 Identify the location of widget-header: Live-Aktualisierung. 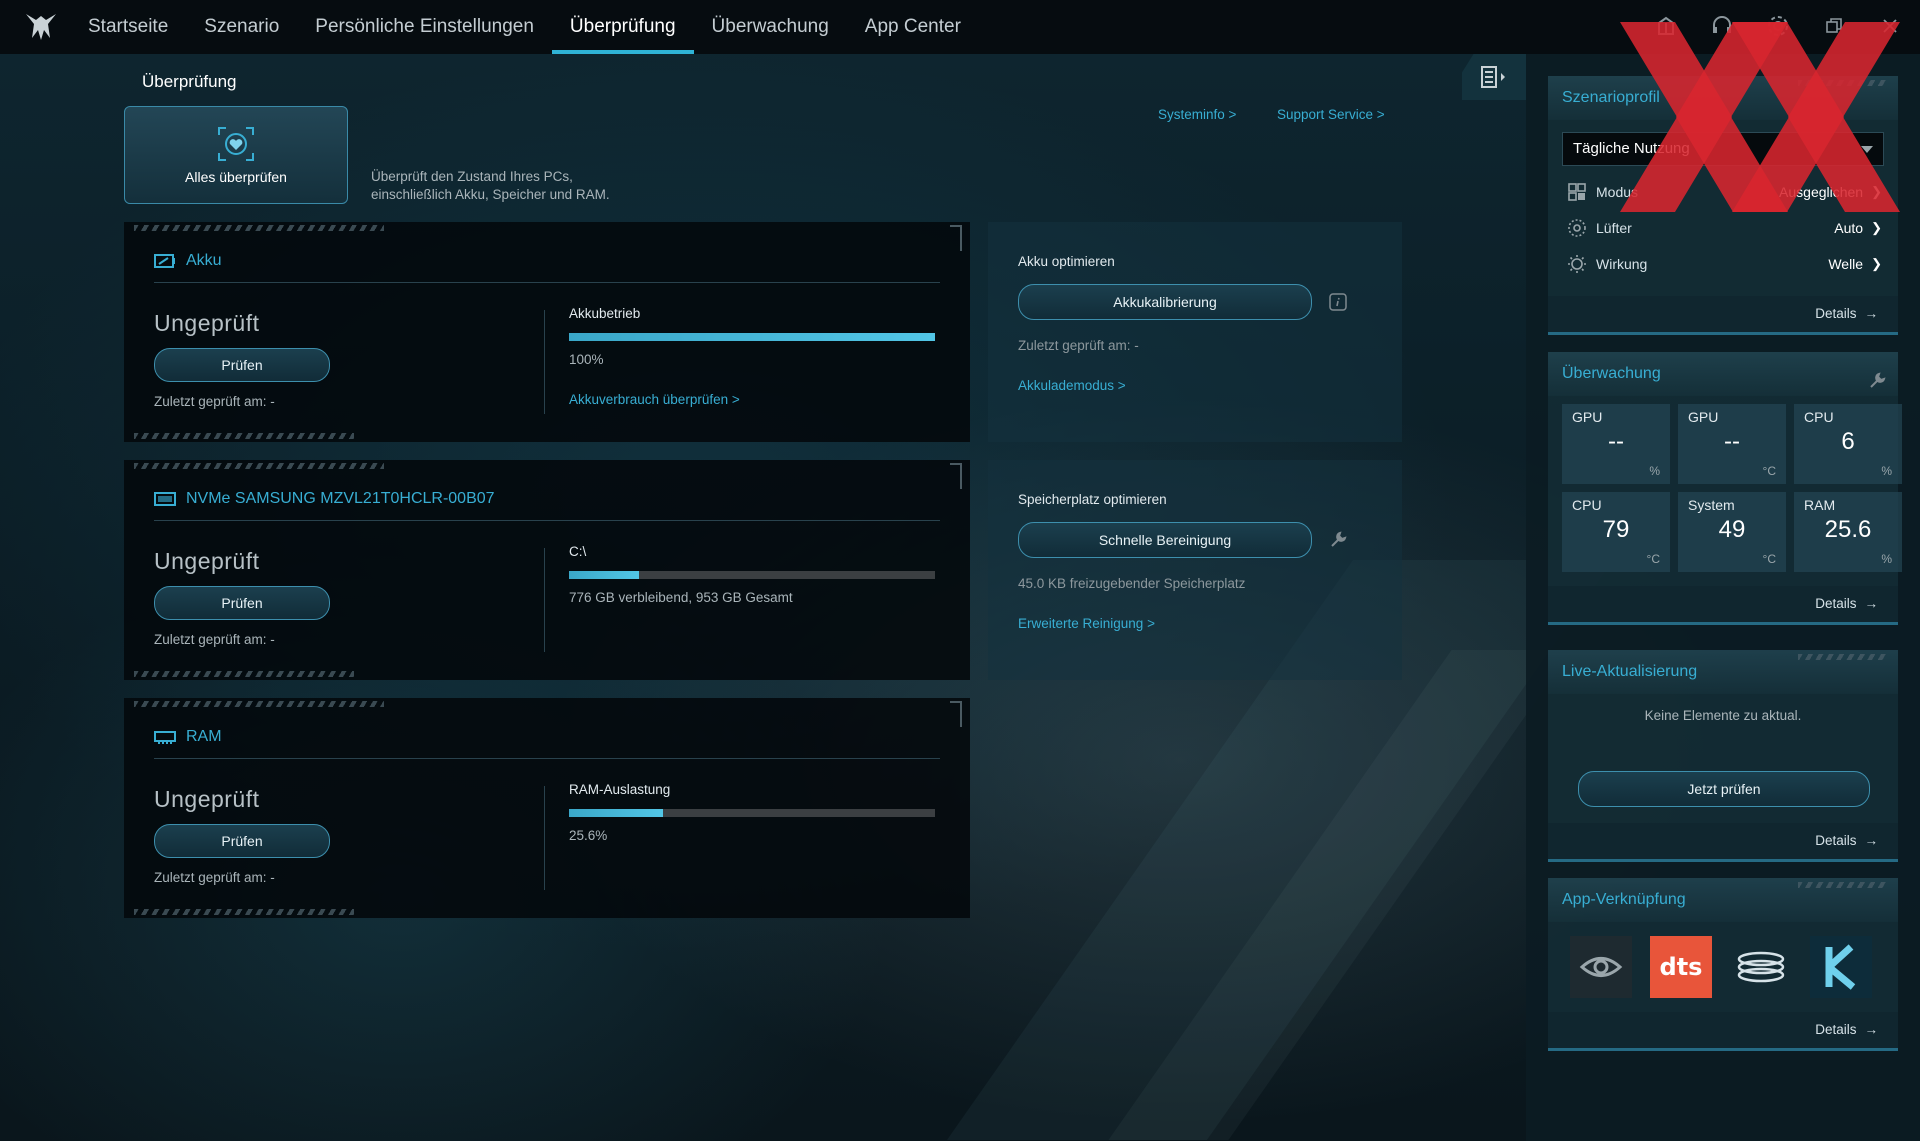
(1723, 672).